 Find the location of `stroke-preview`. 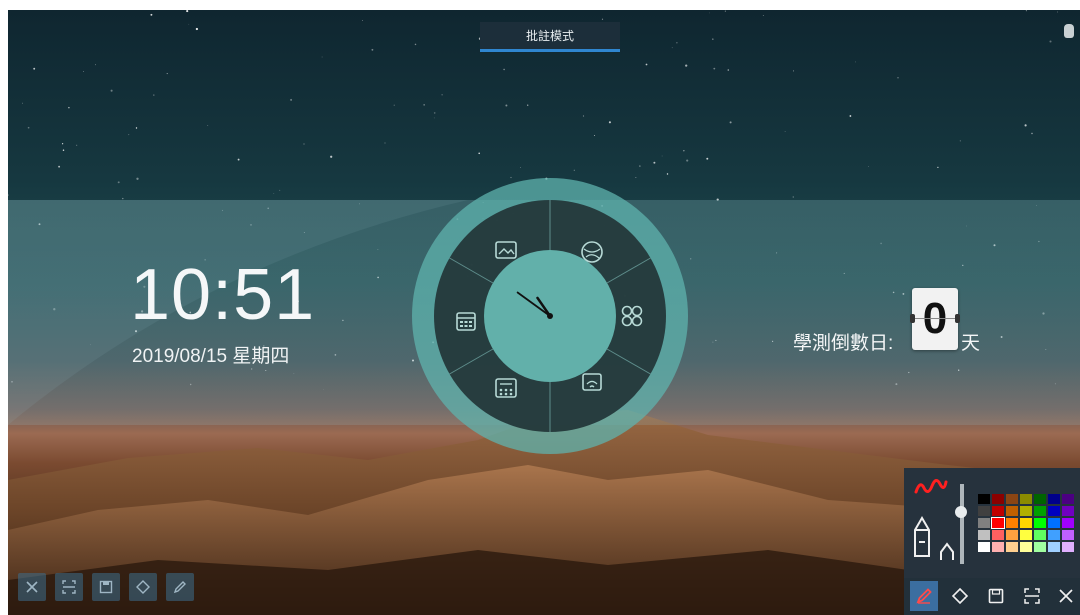

stroke-preview is located at coordinates (931, 486).